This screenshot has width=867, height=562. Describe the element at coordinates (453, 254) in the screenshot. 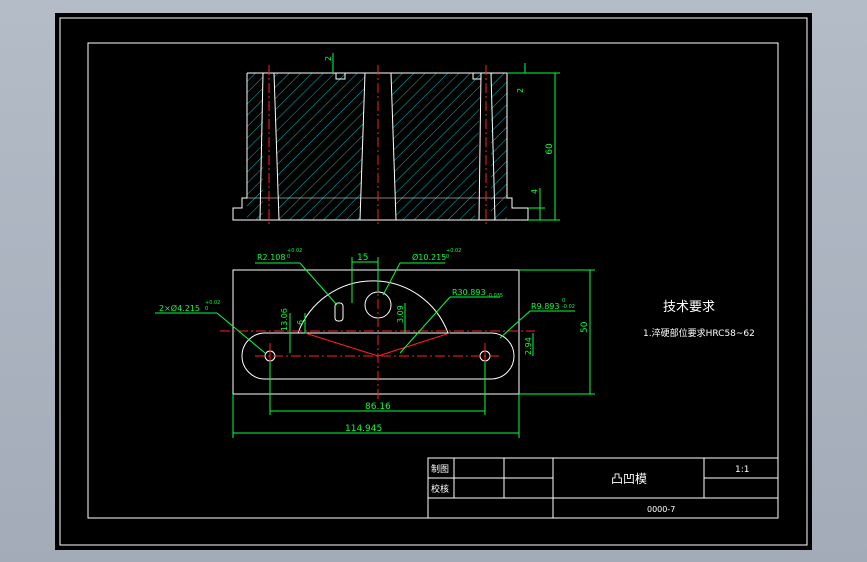

I see `dim-dia-hole-tol: +0.02 0` at that location.